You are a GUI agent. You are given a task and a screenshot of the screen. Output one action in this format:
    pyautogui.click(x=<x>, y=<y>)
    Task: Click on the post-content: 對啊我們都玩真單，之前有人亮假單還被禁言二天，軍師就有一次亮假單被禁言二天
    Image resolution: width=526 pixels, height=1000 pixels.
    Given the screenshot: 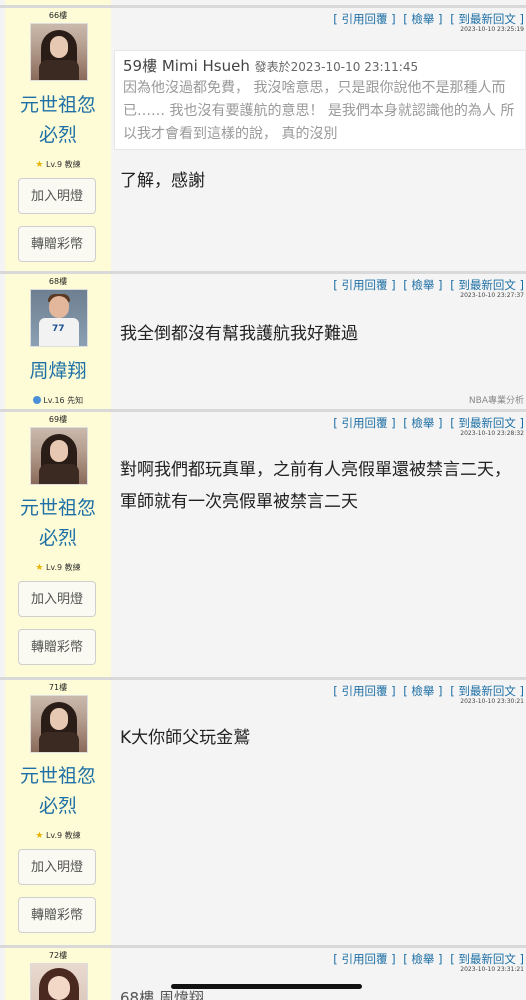 What is the action you would take?
    pyautogui.click(x=315, y=486)
    